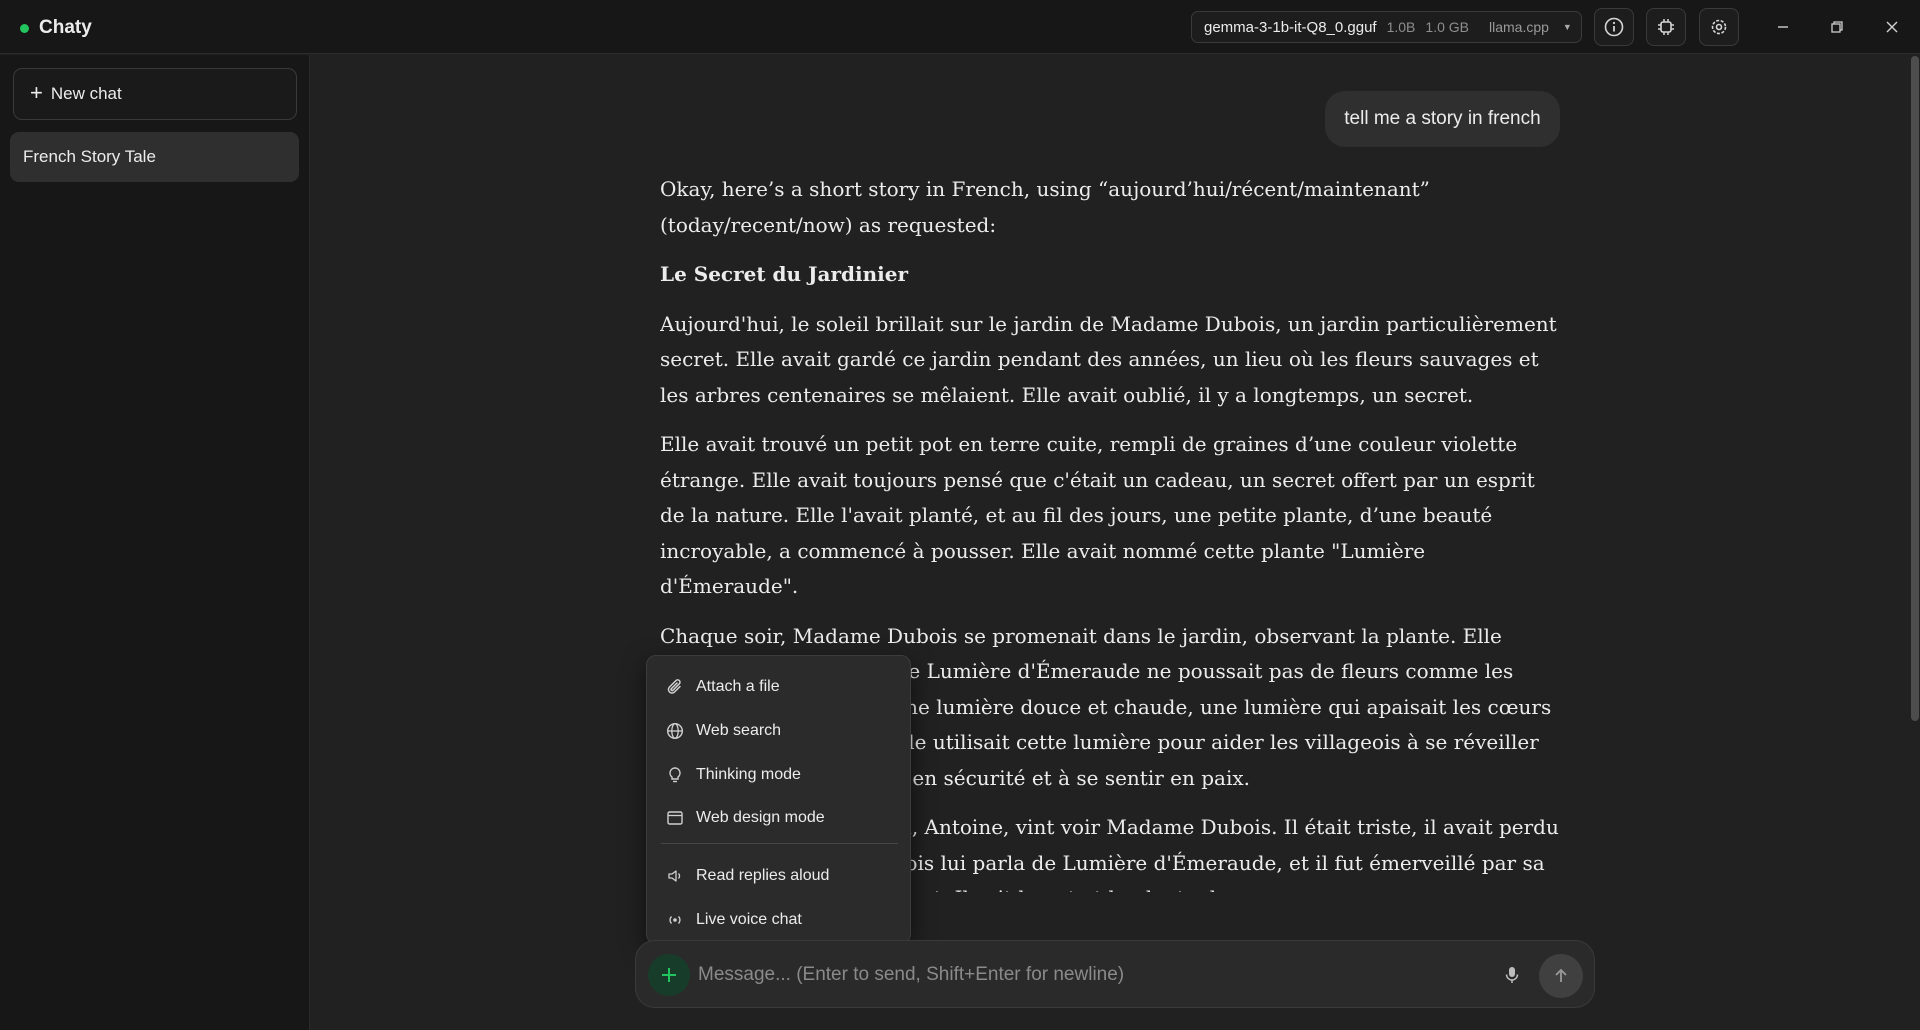 The height and width of the screenshot is (1030, 1920). Describe the element at coordinates (674, 686) in the screenshot. I see `paperclip-icon` at that location.